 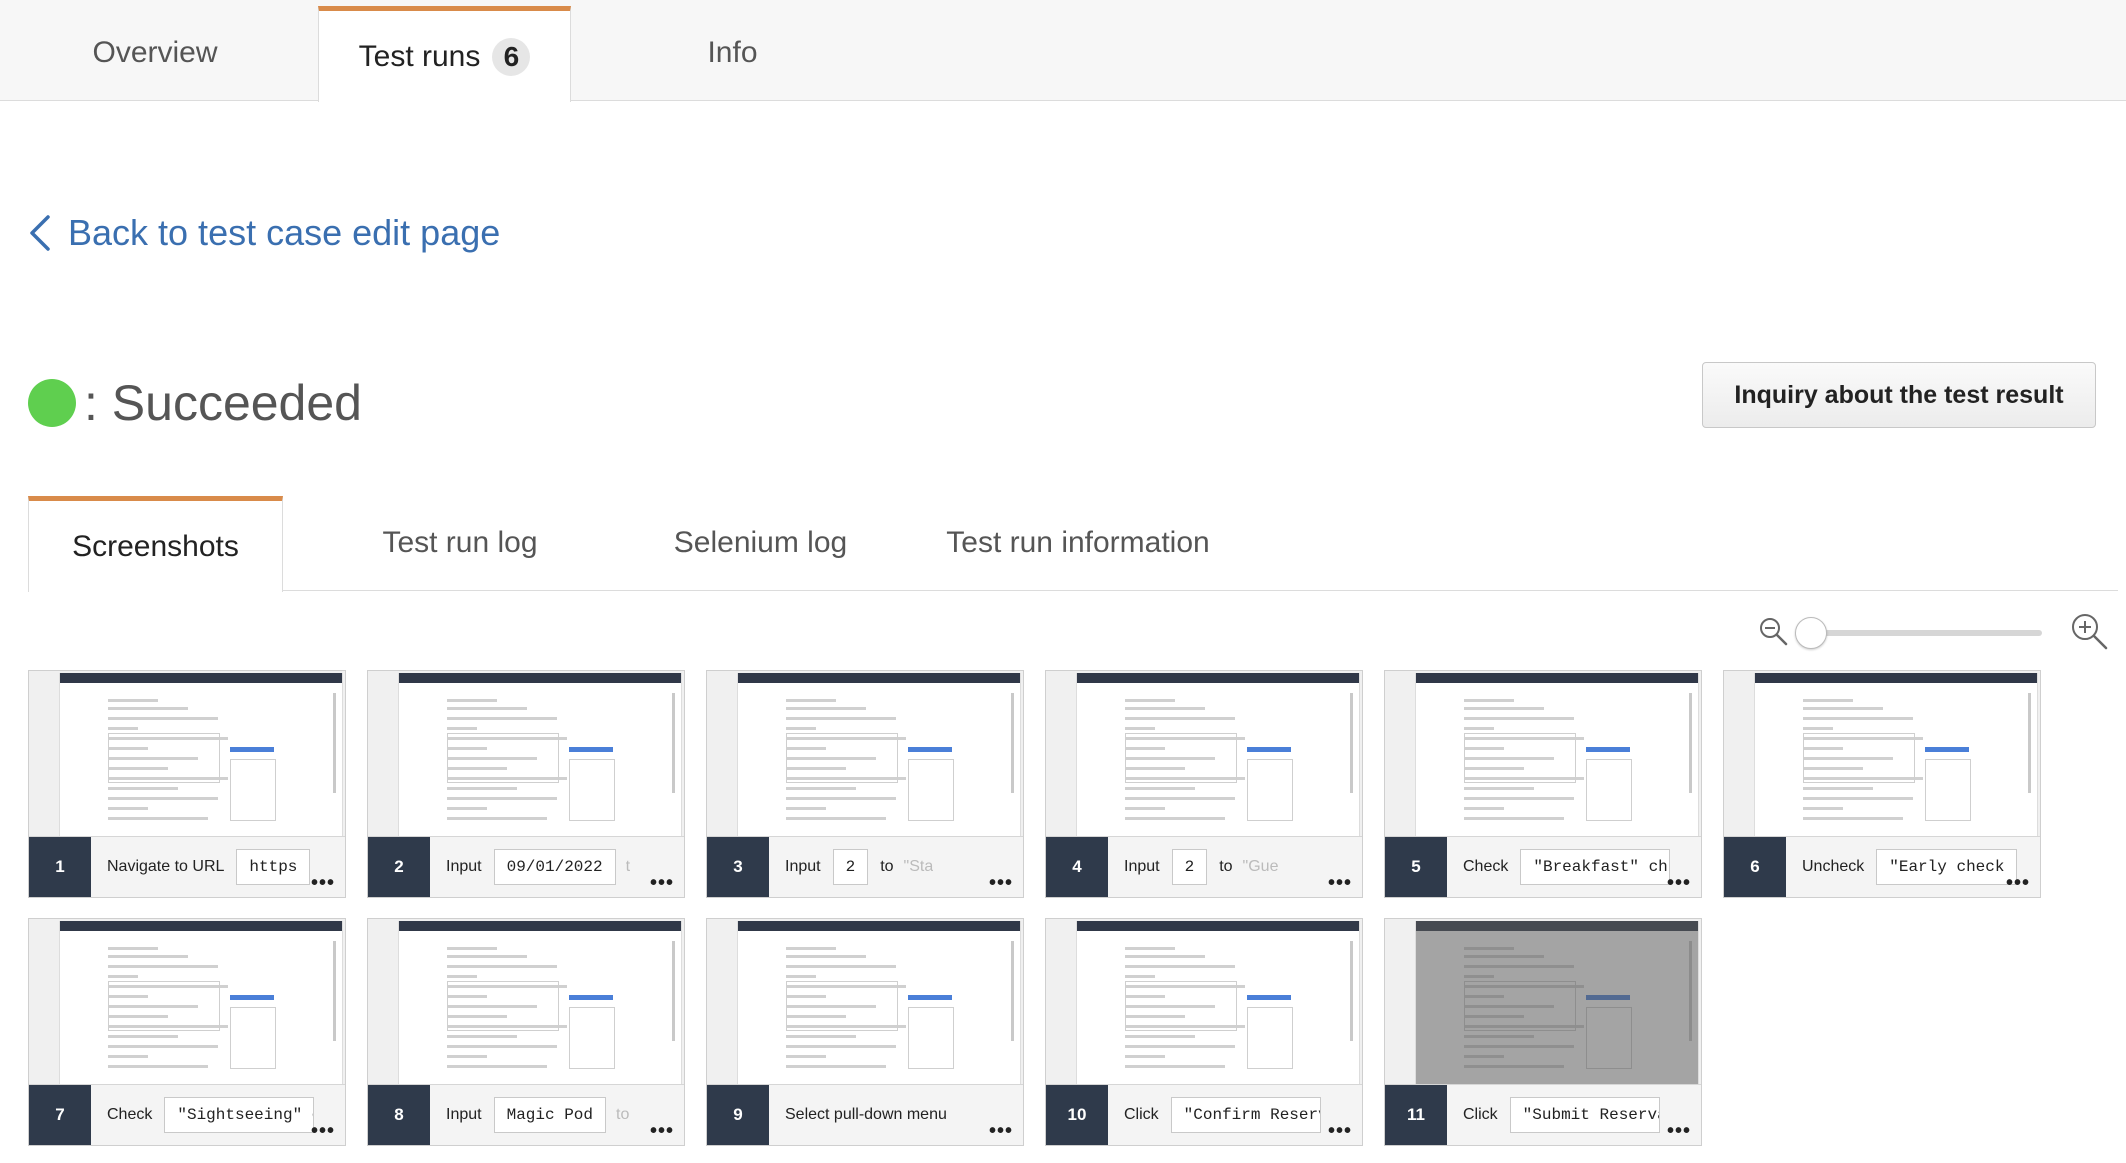 I want to click on zoom-slider-track, so click(x=1924, y=633).